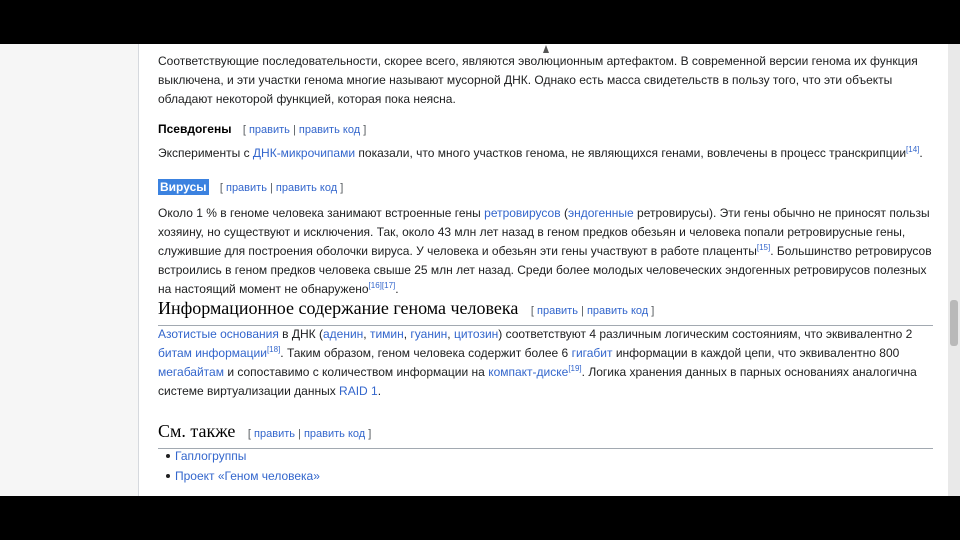 The height and width of the screenshot is (540, 960). What do you see at coordinates (763, 247) in the screenshot?
I see `ref-15: [15]` at bounding box center [763, 247].